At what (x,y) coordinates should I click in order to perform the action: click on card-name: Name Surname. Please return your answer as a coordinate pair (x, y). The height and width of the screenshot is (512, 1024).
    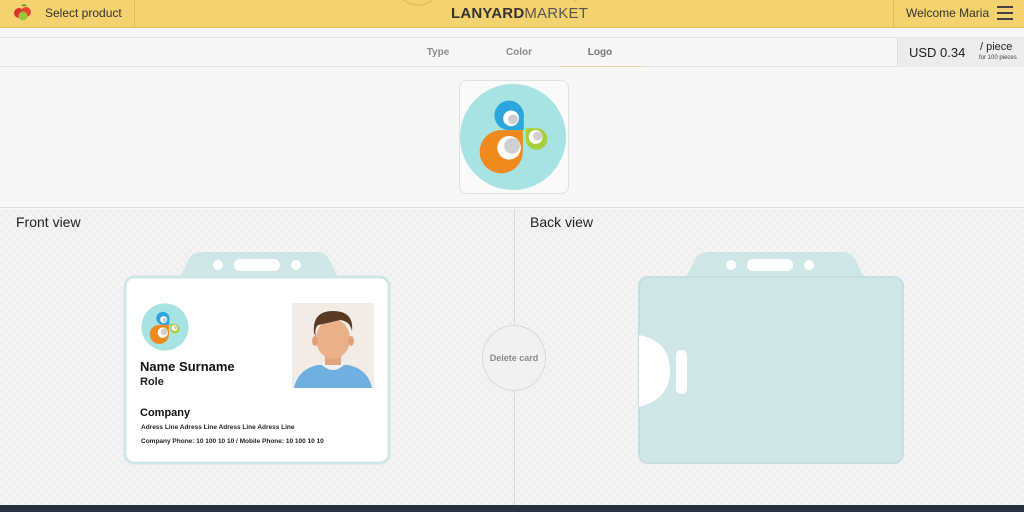
    Looking at the image, I should click on (187, 366).